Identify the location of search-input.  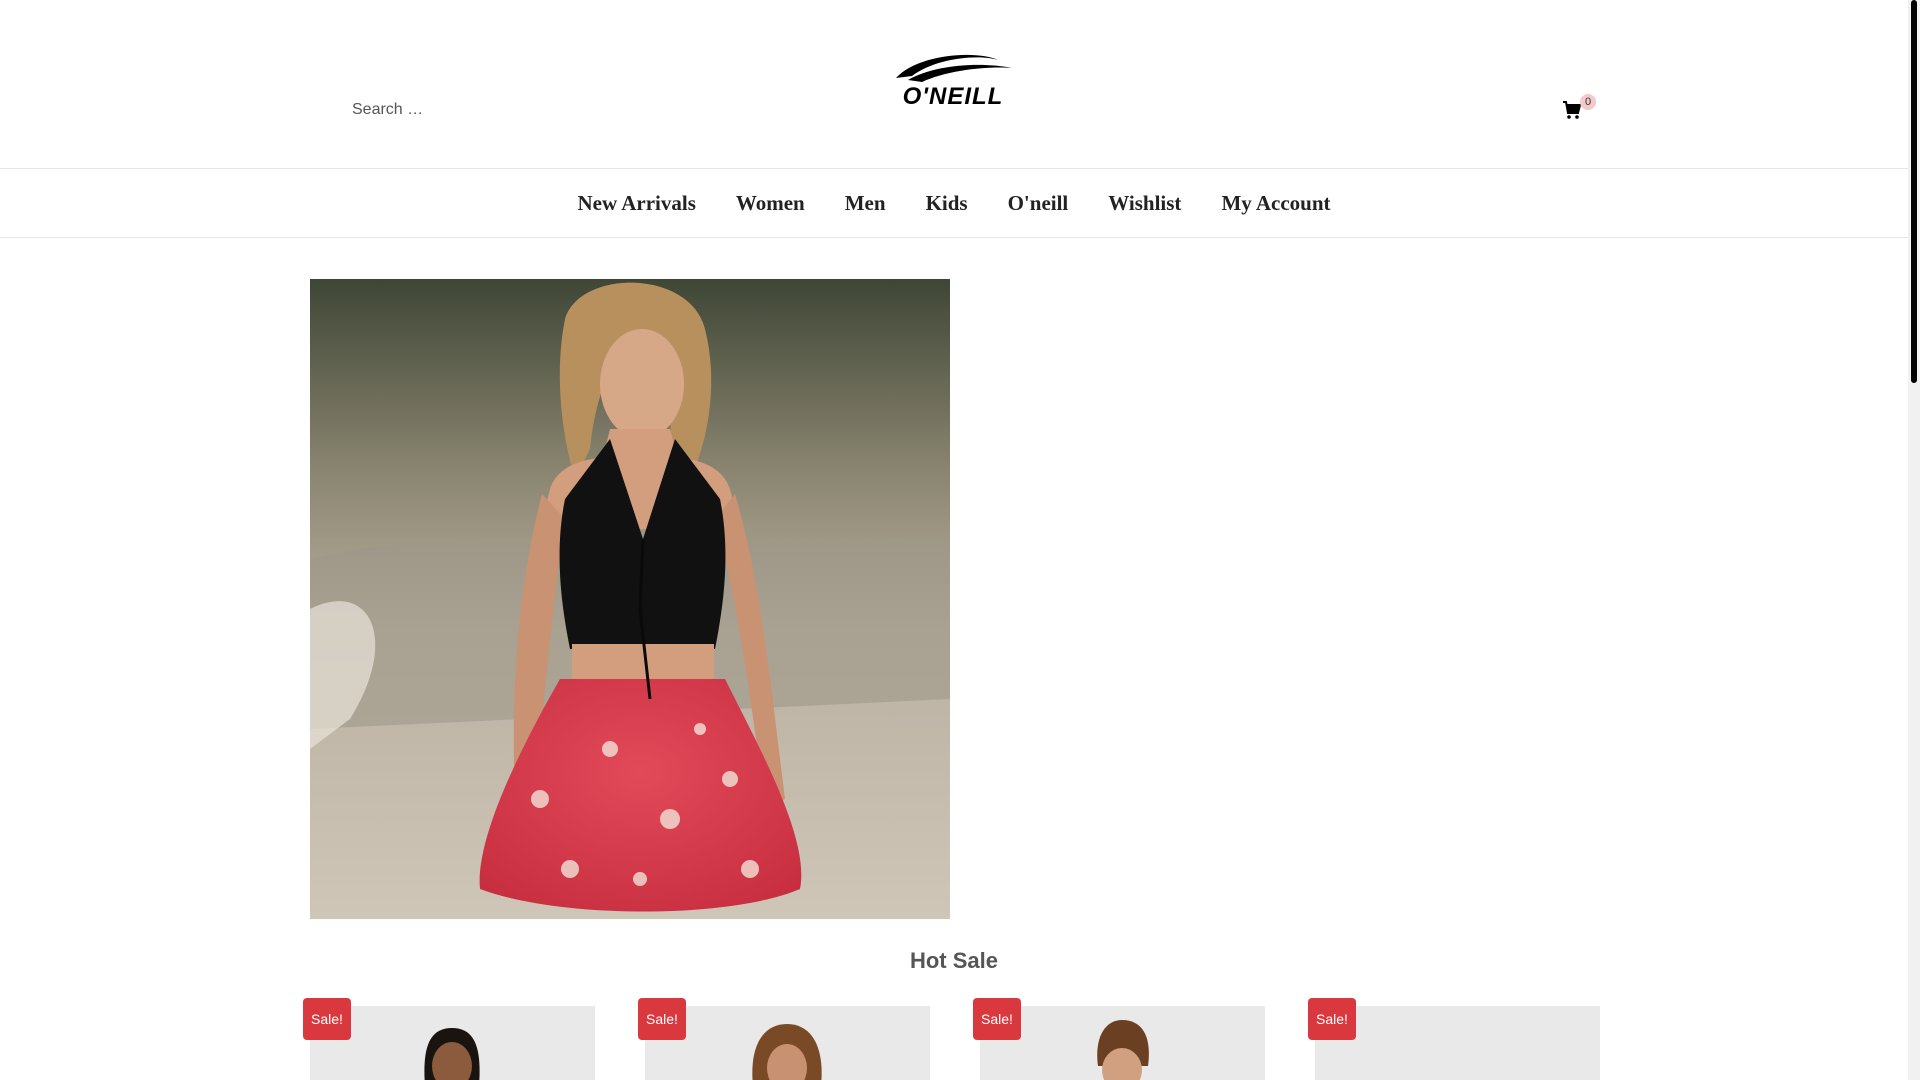
(500, 110).